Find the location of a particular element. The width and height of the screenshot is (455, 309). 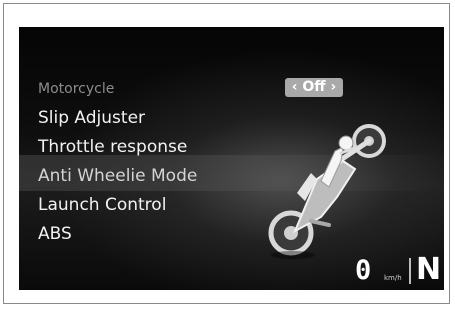

status-divider is located at coordinates (410, 271).